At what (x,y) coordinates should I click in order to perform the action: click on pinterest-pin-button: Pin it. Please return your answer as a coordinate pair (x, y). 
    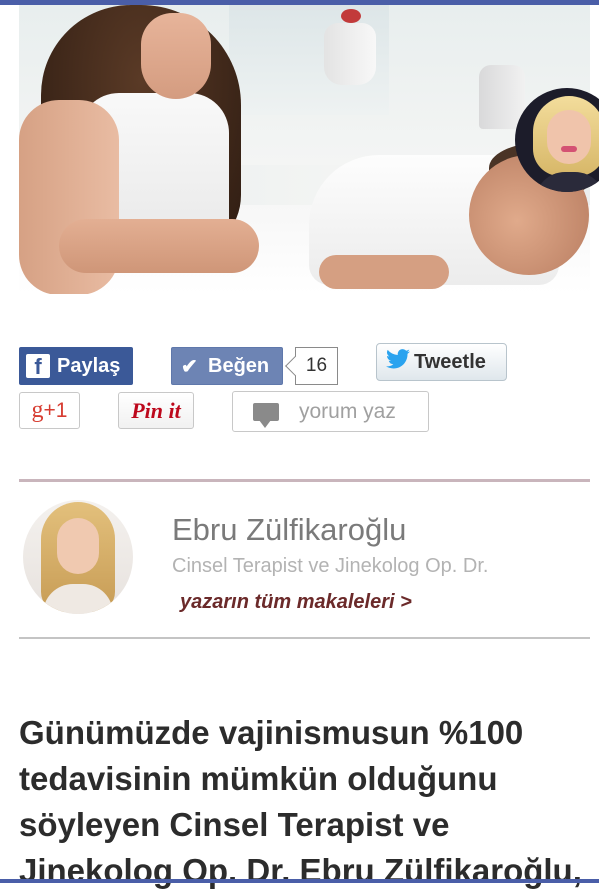
    Looking at the image, I should click on (156, 410).